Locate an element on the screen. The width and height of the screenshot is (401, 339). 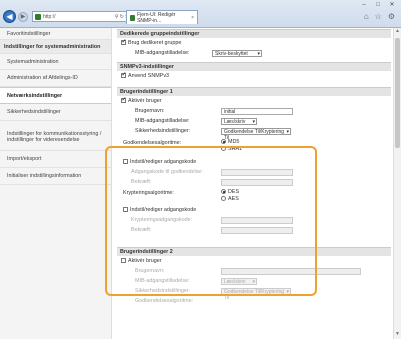
section-user1: Brugerindstillinger 1 is located at coordinates (254, 91).